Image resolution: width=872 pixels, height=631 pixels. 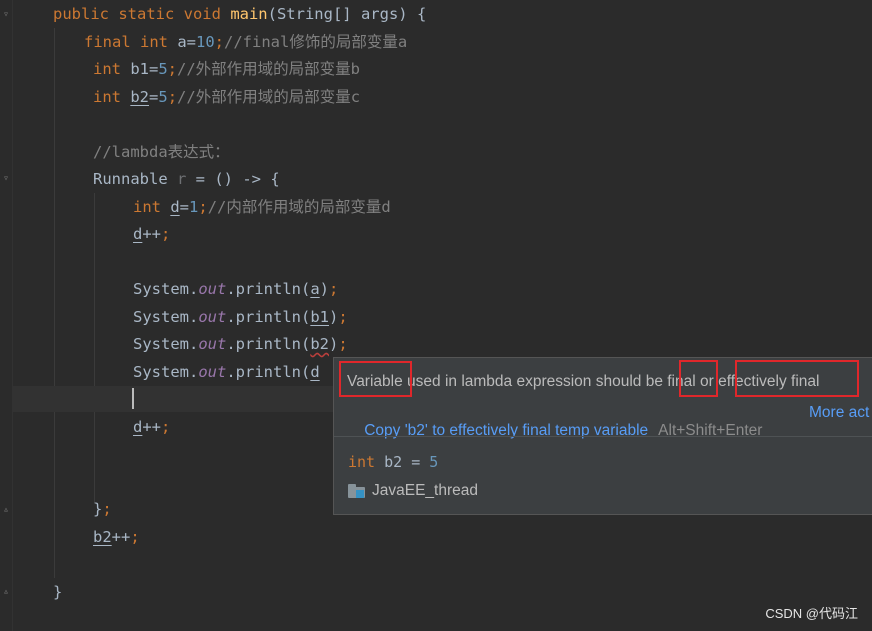 I want to click on code-token: a=, so click(x=186, y=42).